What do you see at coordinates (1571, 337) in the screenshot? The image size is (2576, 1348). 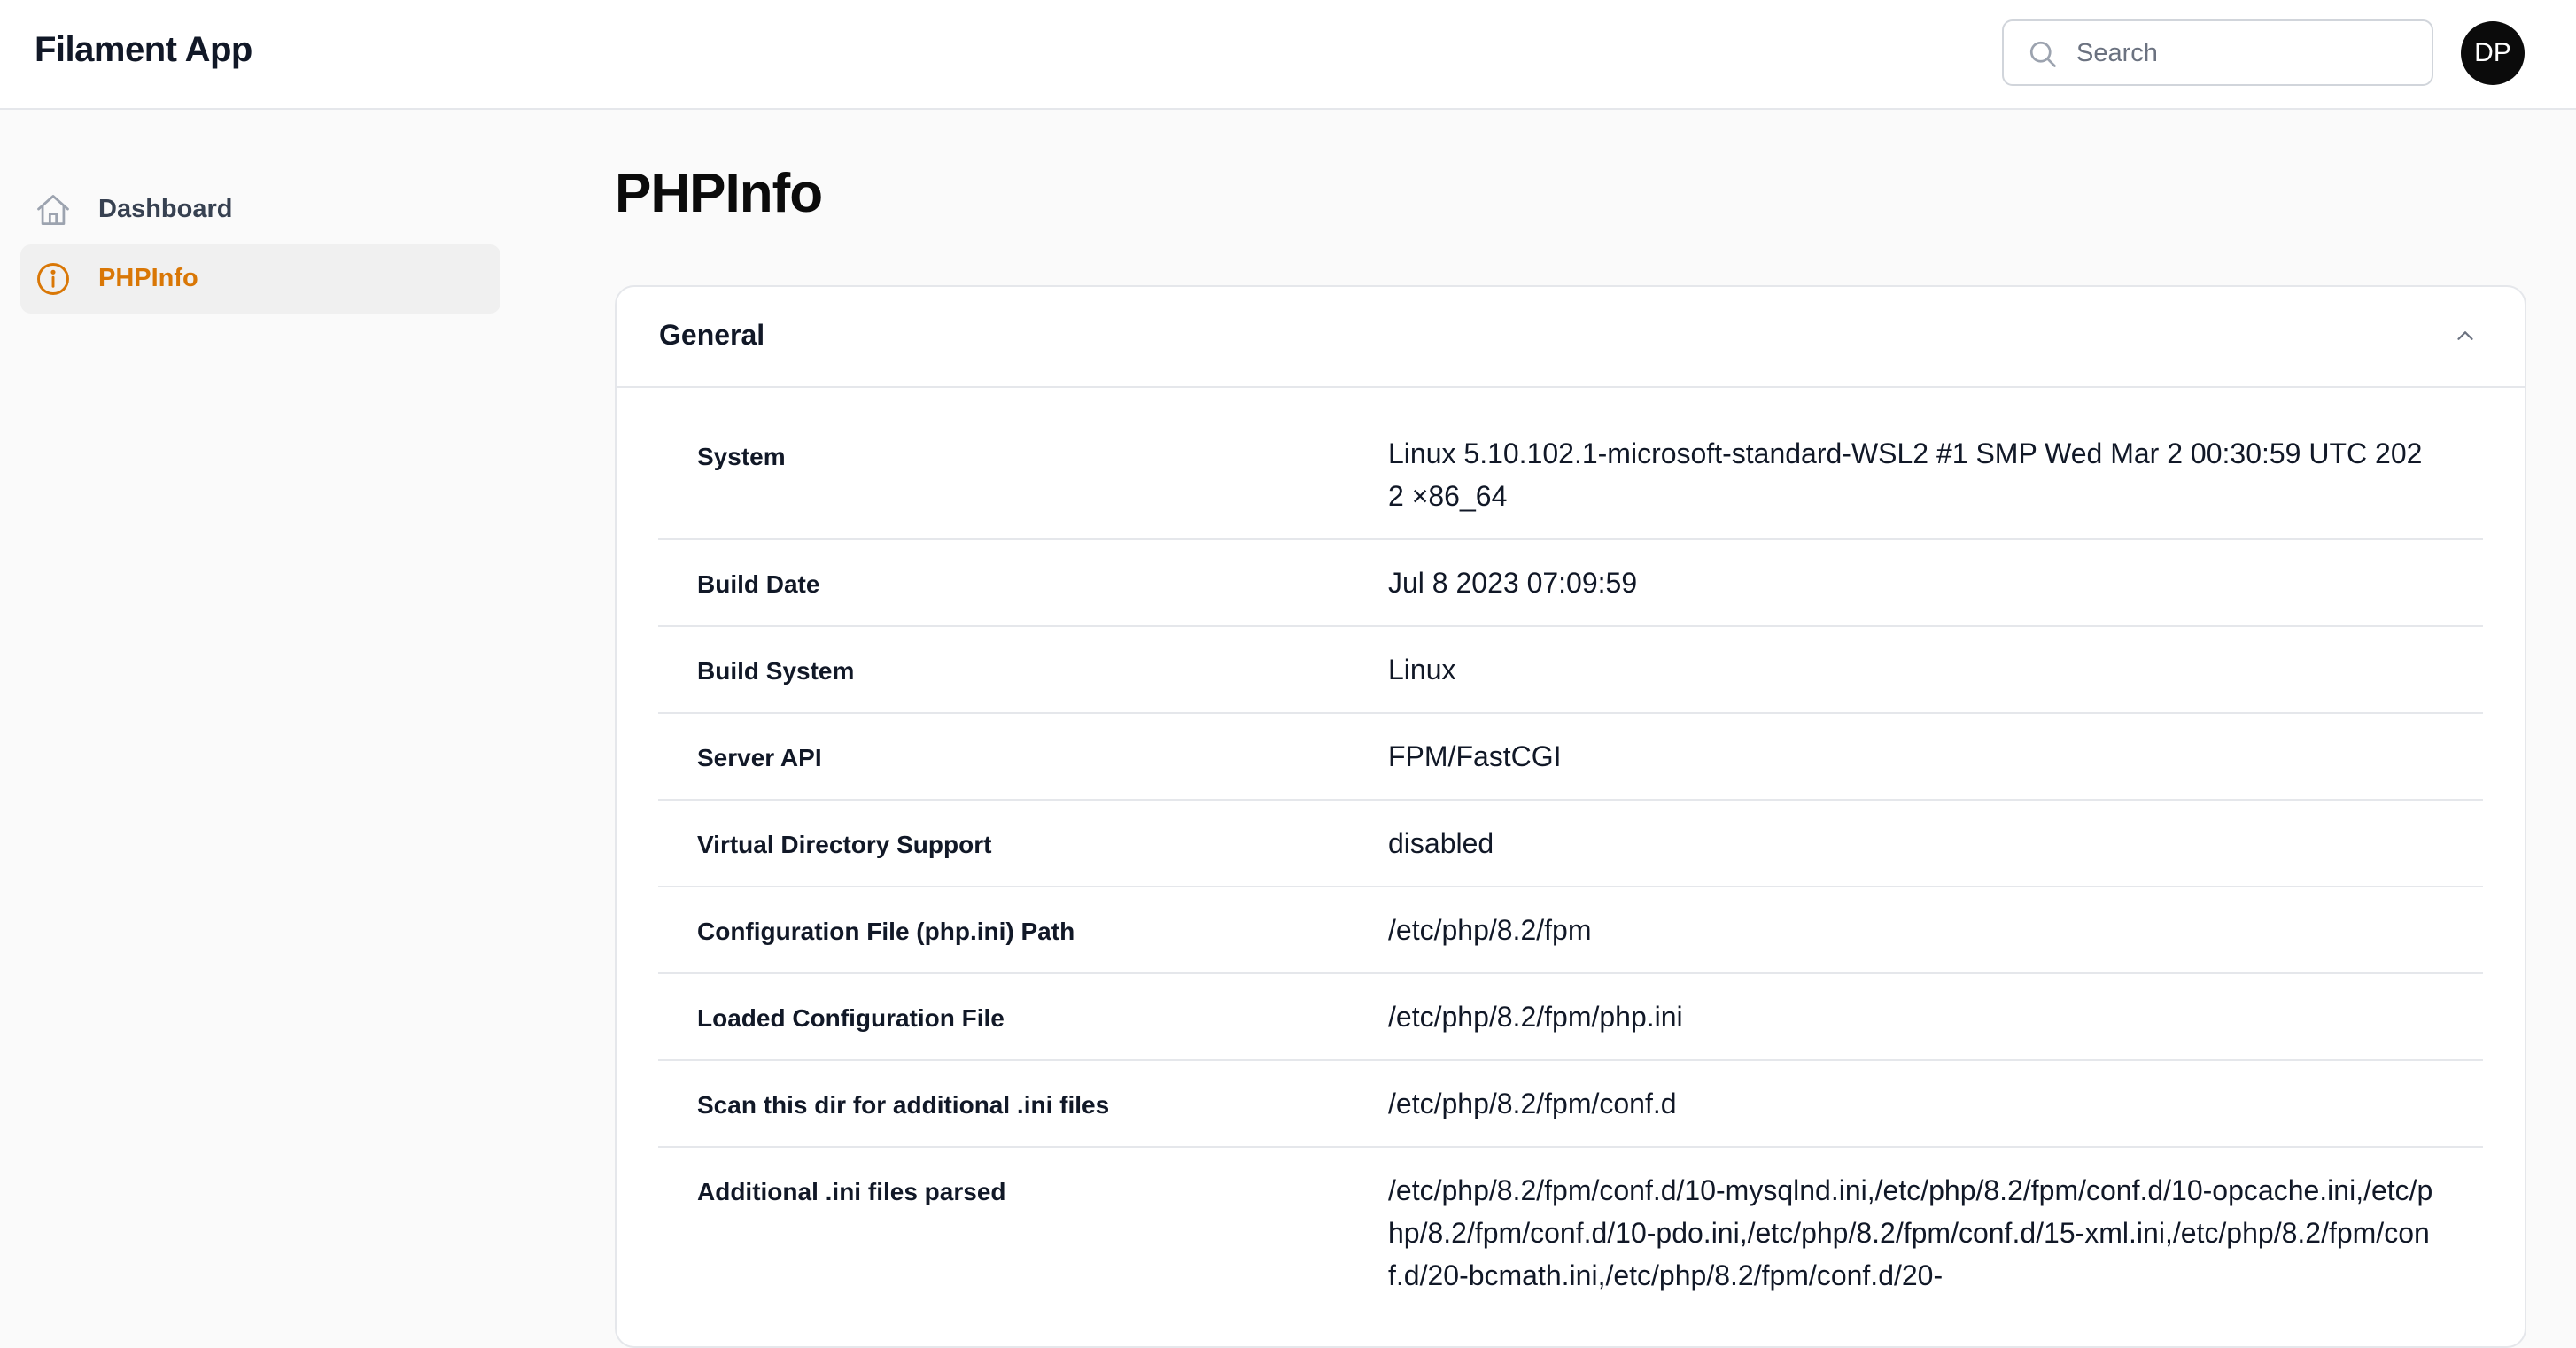 I see `section-header: General` at bounding box center [1571, 337].